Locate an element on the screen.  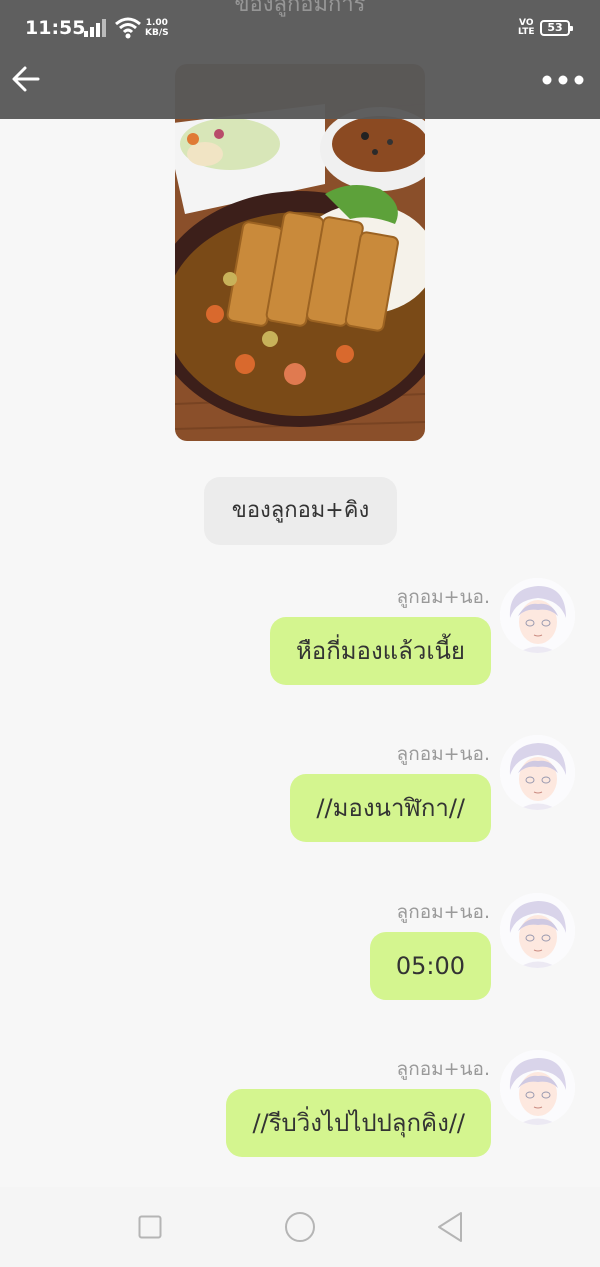
header-peek-text: ของลูกอมการ is located at coordinates (300, 8).